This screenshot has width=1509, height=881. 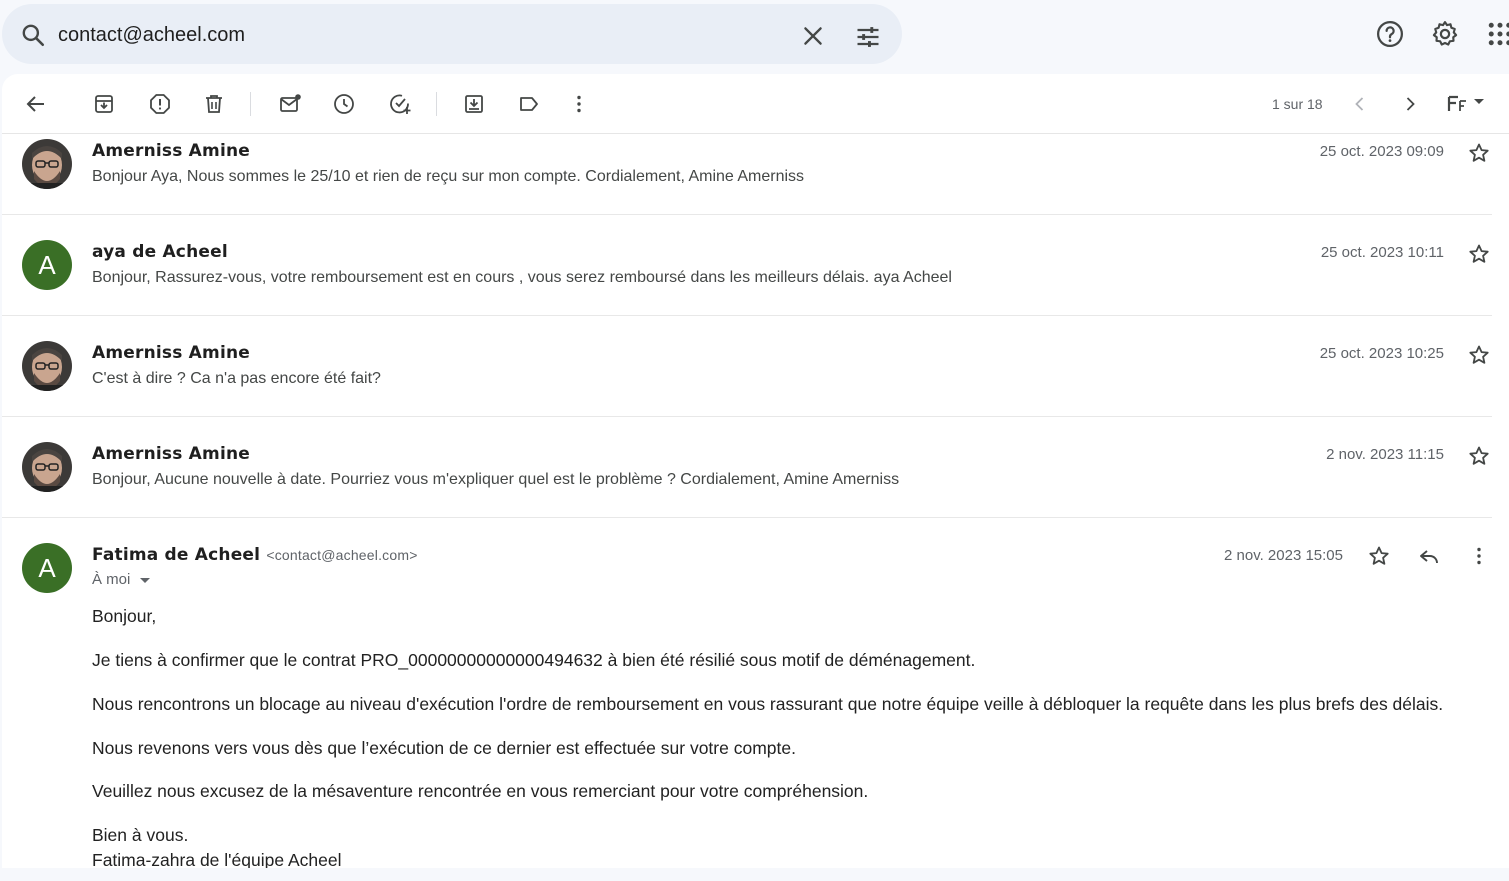 What do you see at coordinates (754, 874) in the screenshot?
I see `page-bottom-strip` at bounding box center [754, 874].